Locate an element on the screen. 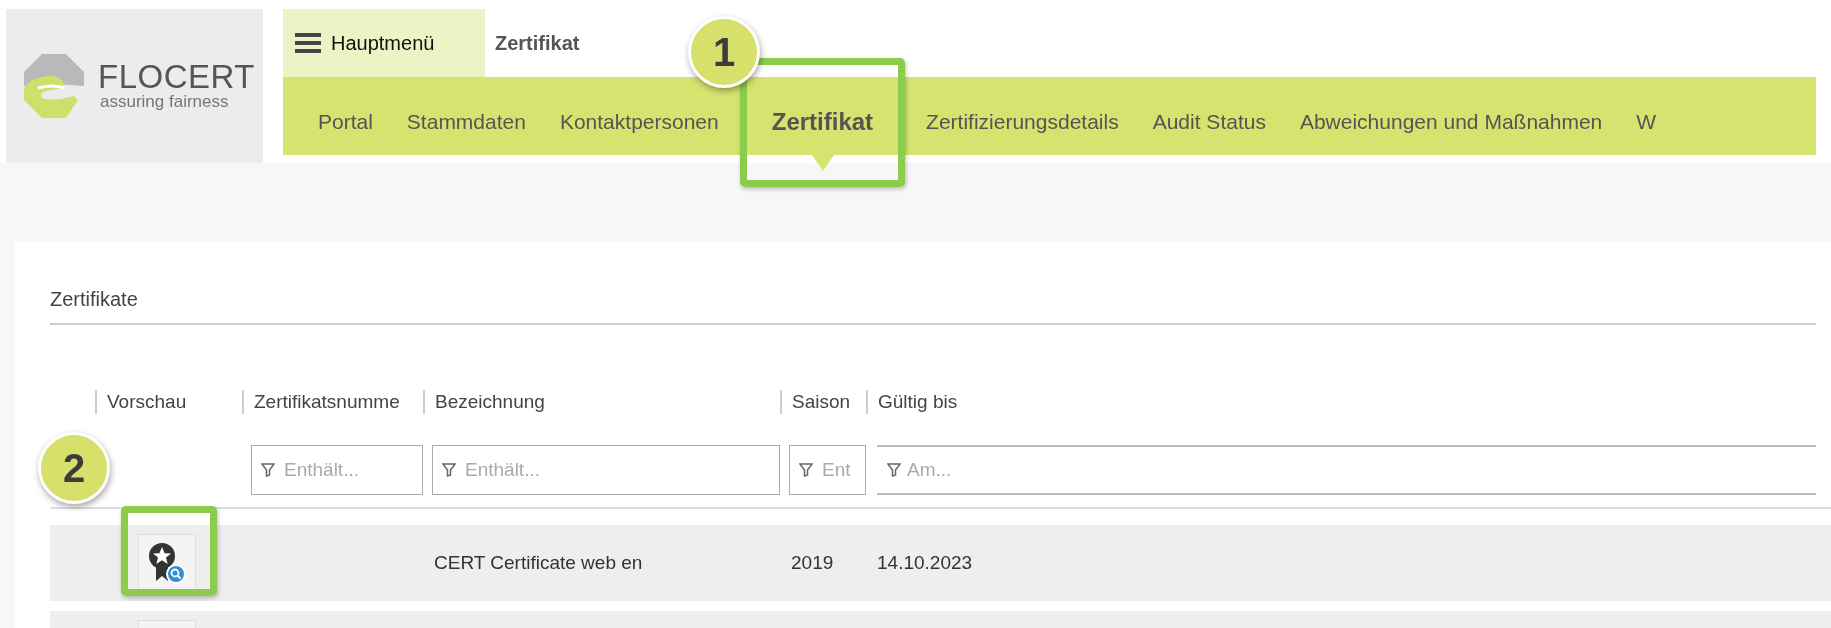  column-header: Zertifikatsnumme is located at coordinates (332, 402).